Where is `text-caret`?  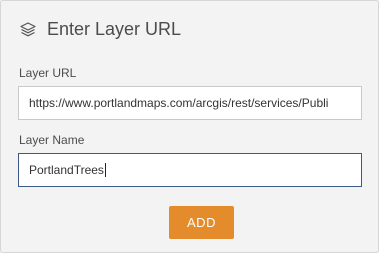
text-caret is located at coordinates (105, 170).